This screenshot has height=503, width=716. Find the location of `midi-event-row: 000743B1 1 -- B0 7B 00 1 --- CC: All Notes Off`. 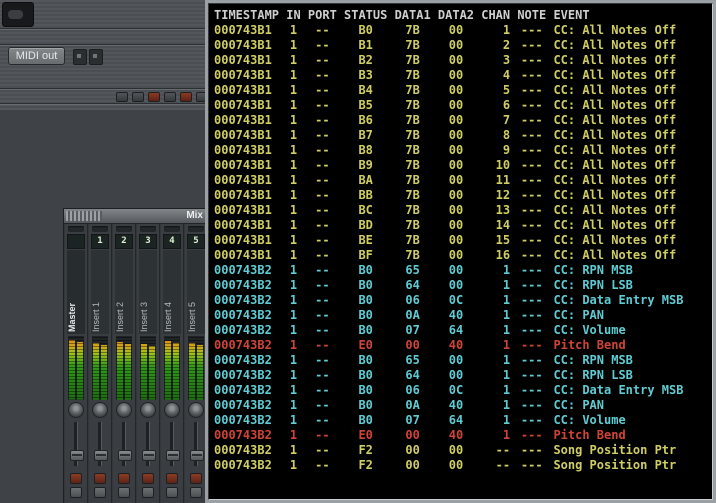

midi-event-row: 000743B1 1 -- B0 7B 00 1 --- CC: All Notes Off is located at coordinates (463, 30).